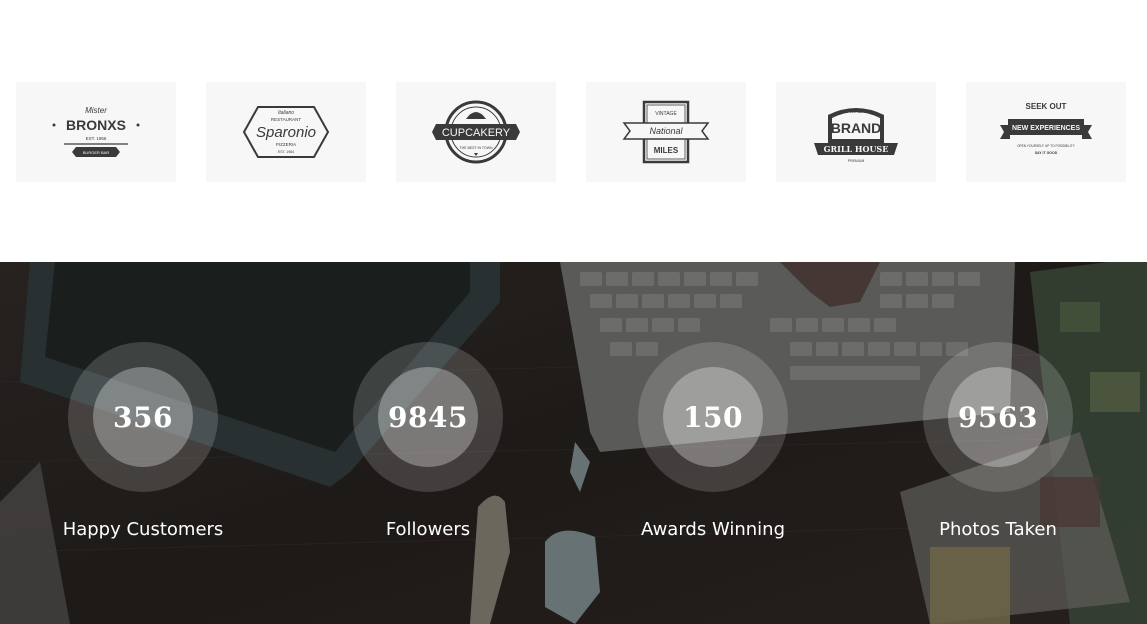 The height and width of the screenshot is (624, 1147). What do you see at coordinates (856, 149) in the screenshot?
I see `logo-line: GRILL HOUSE` at bounding box center [856, 149].